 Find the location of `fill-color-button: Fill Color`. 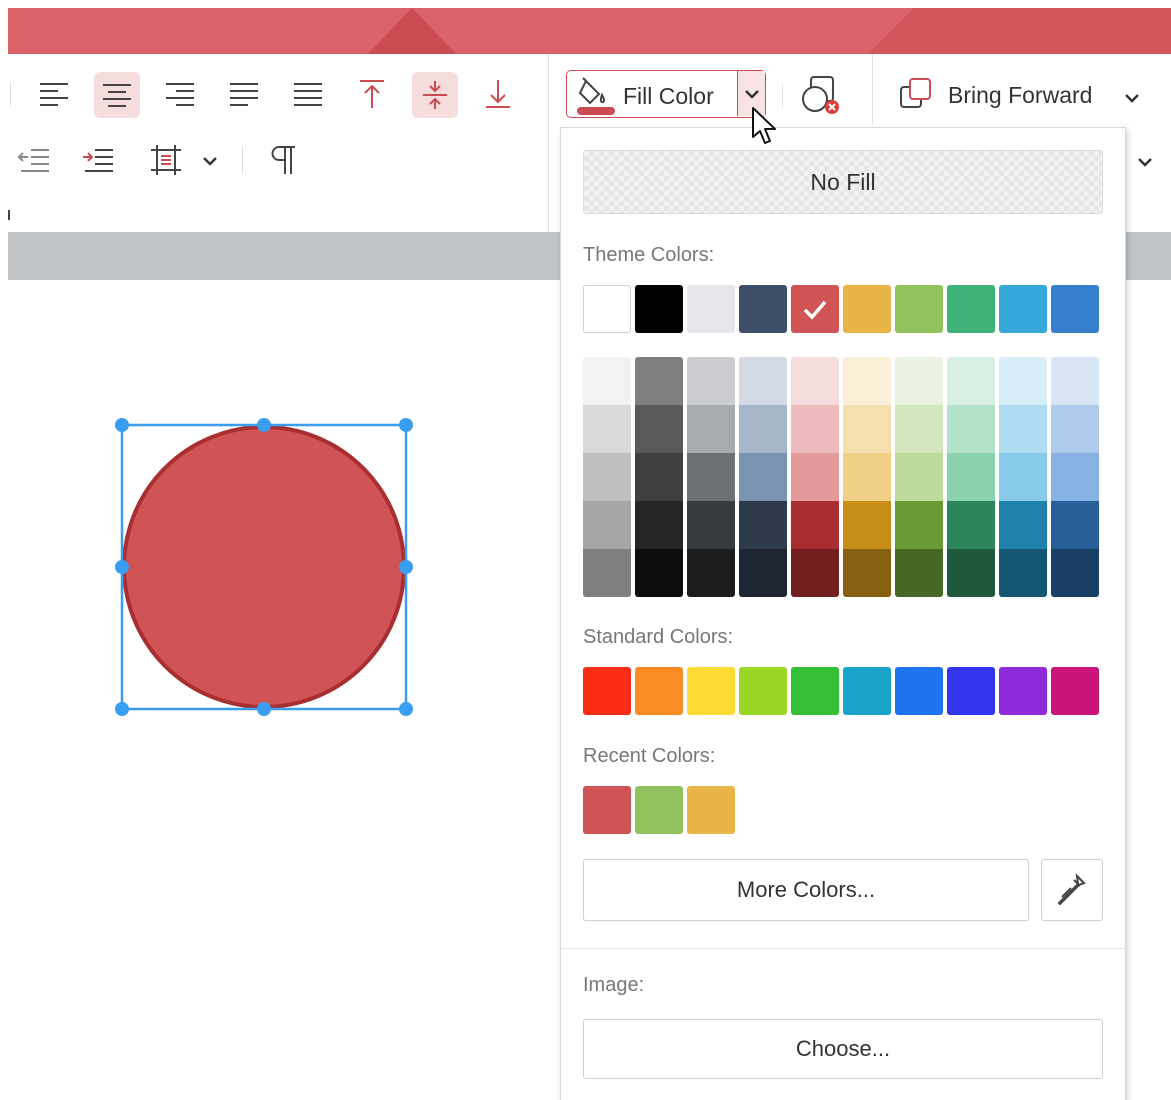

fill-color-button: Fill Color is located at coordinates (666, 94).